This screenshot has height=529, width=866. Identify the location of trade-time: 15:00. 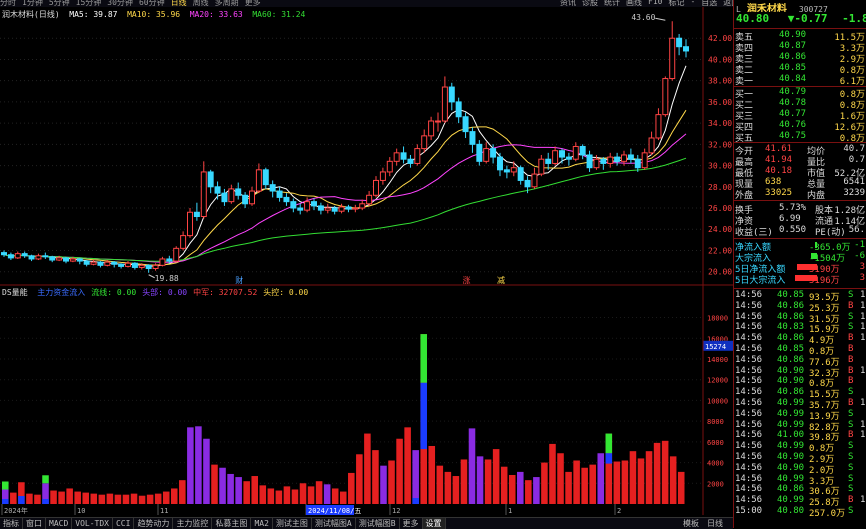
(749, 511).